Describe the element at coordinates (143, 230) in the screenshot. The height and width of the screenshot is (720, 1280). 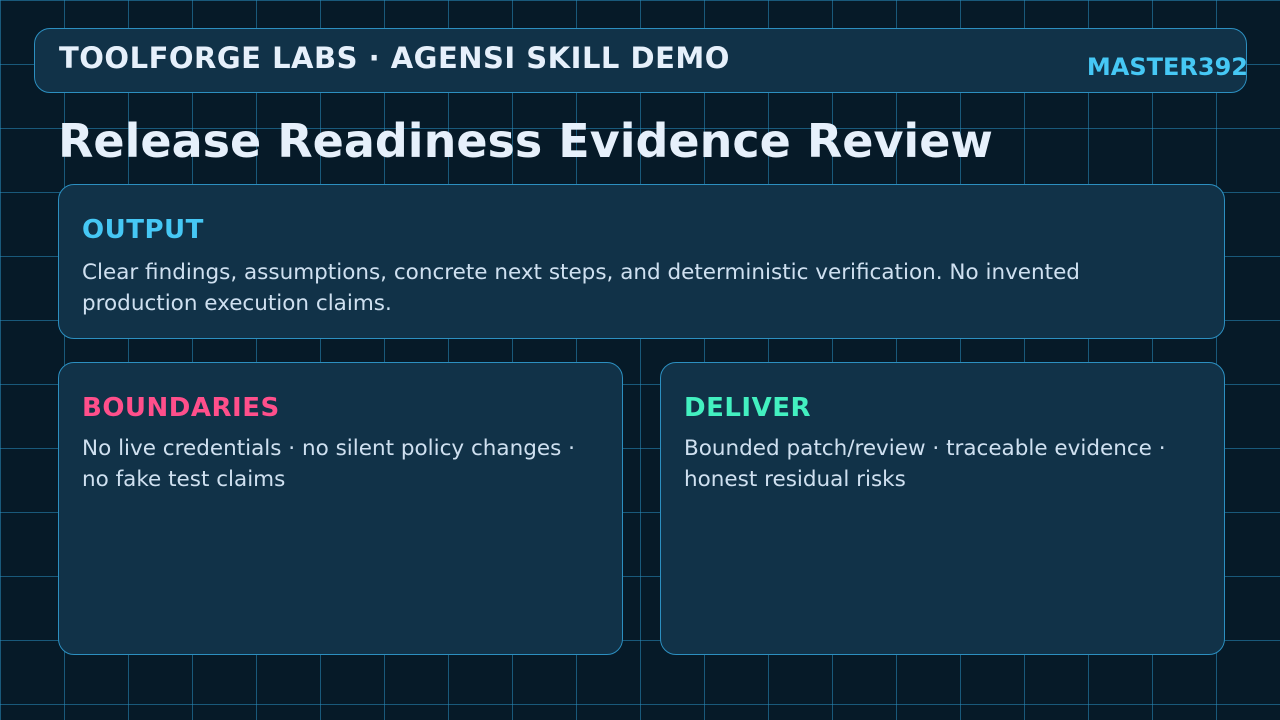
I see `output-card-title: OUTPUT` at that location.